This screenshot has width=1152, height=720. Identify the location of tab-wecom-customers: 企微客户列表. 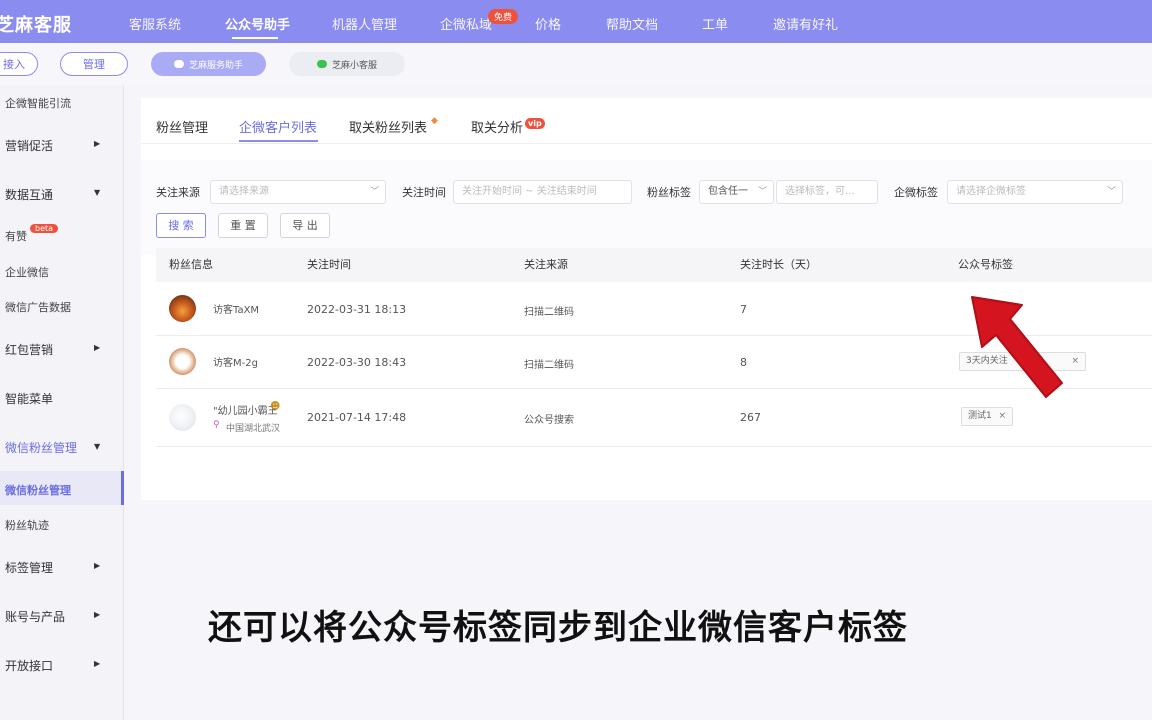
(278, 126).